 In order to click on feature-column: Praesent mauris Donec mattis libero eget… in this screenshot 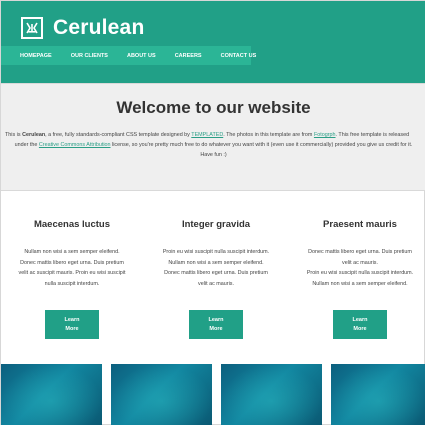, I will do `click(360, 279)`.